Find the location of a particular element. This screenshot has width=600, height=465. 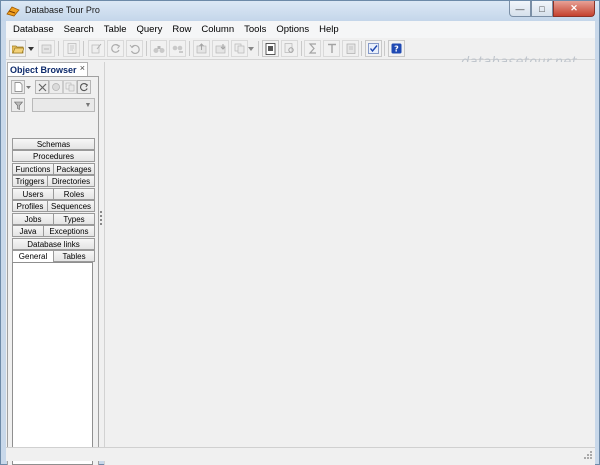

object-refresh-button is located at coordinates (84, 87).